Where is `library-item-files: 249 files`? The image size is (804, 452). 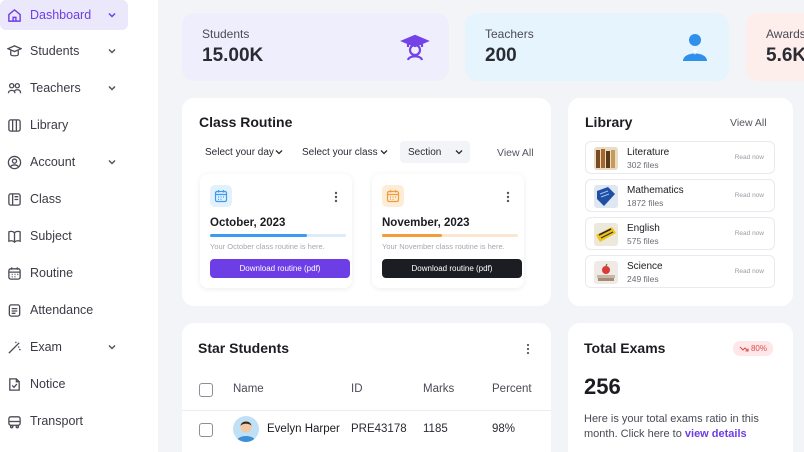 library-item-files: 249 files is located at coordinates (643, 279).